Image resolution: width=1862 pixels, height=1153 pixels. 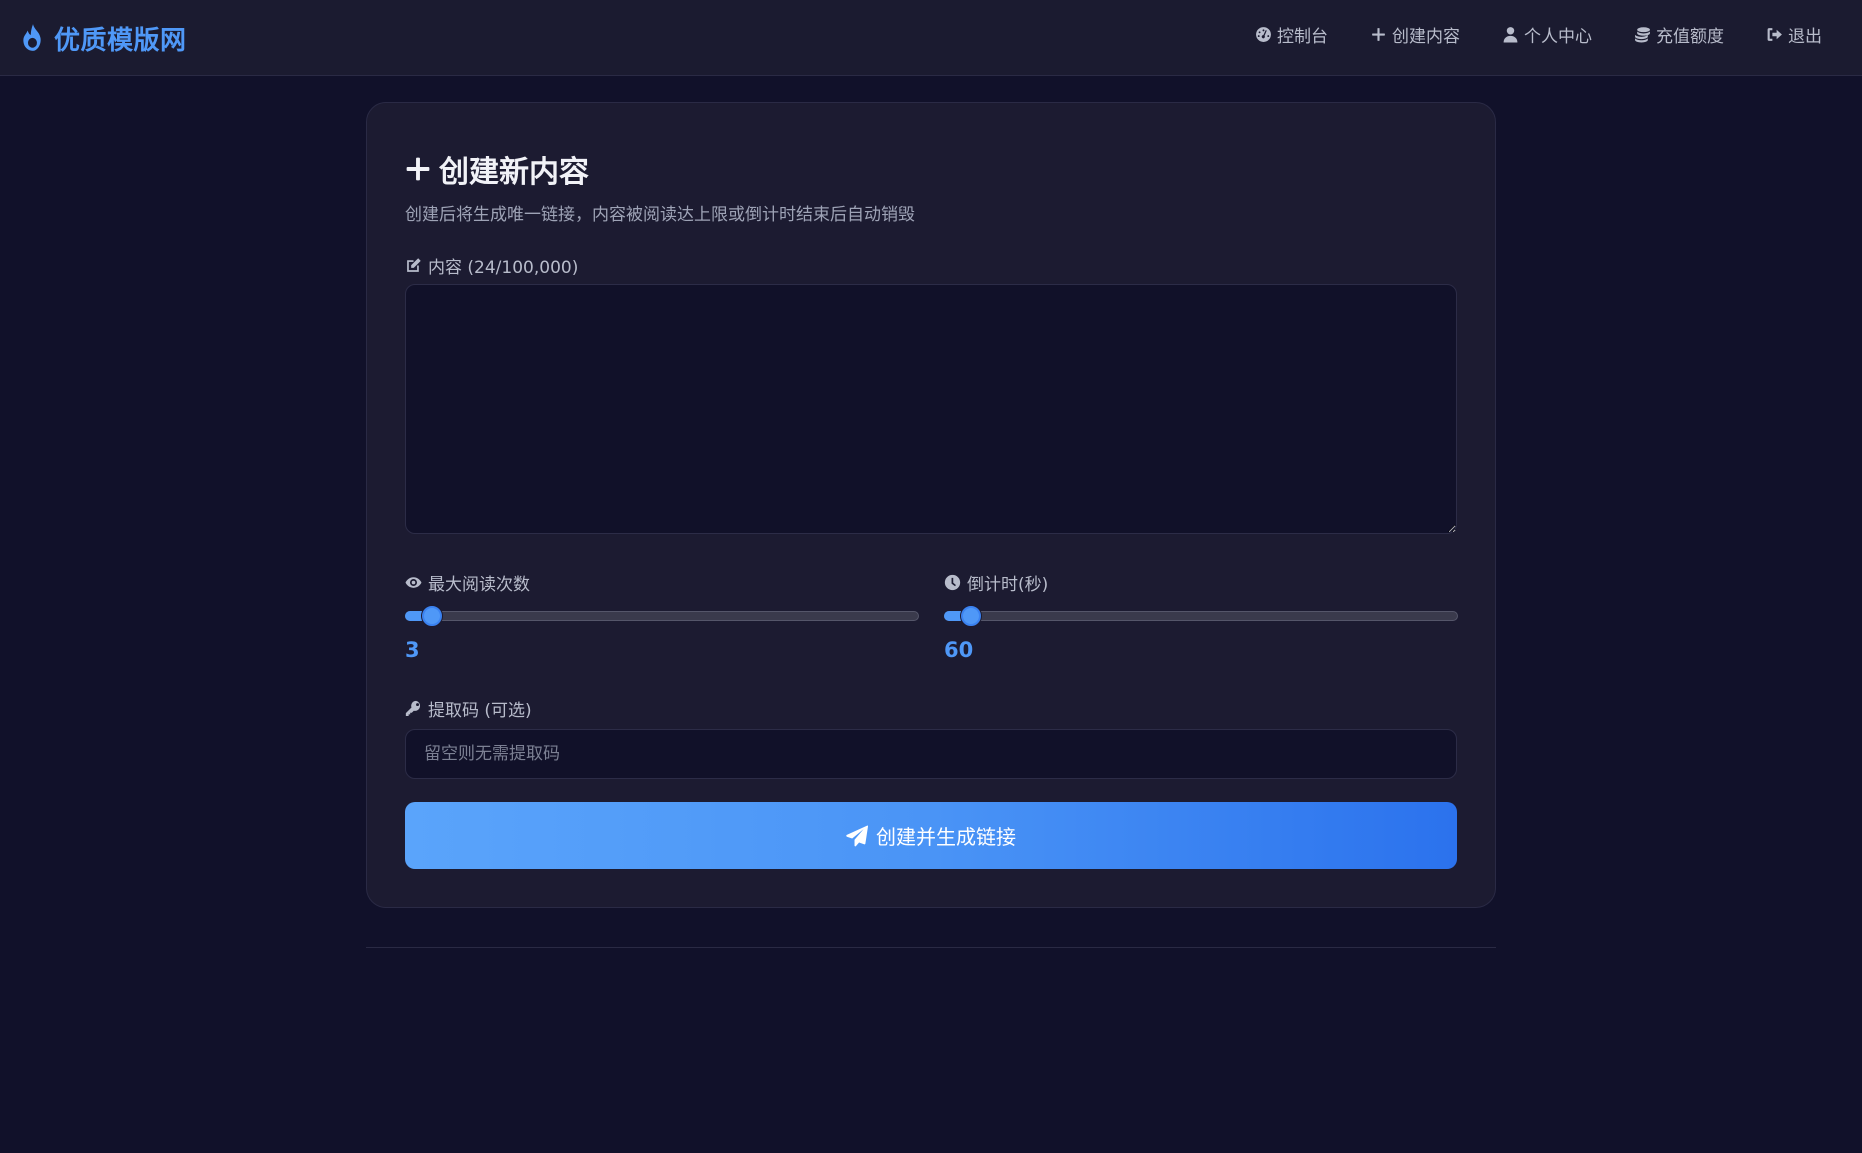 I want to click on sign-out-icon, so click(x=1774, y=34).